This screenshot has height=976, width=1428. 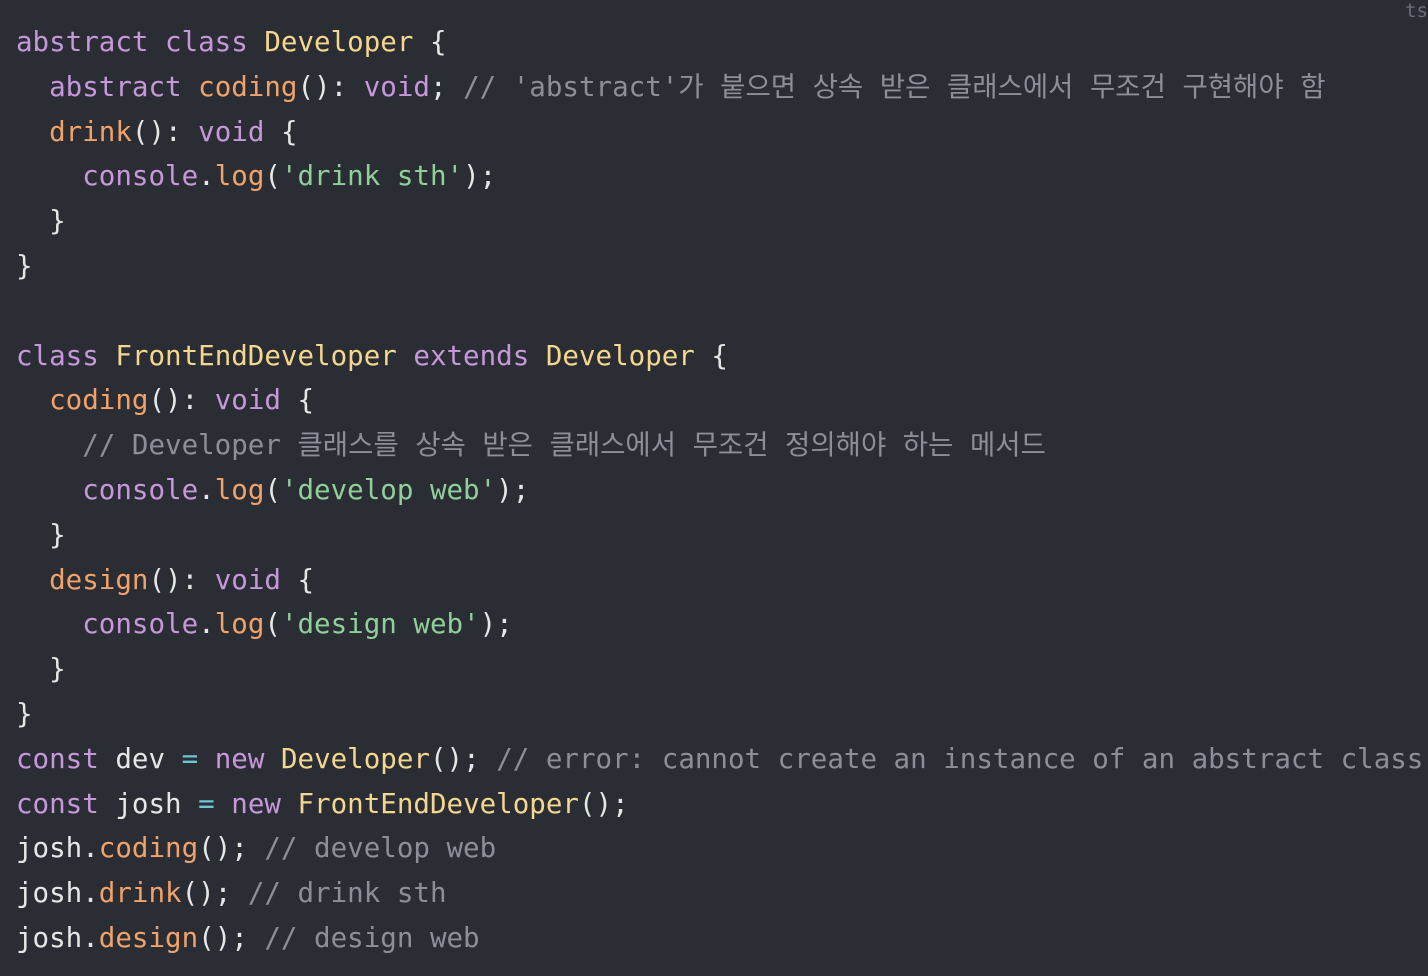 I want to click on code-line: const josh = new FrontEndDeveloper();, so click(x=722, y=804).